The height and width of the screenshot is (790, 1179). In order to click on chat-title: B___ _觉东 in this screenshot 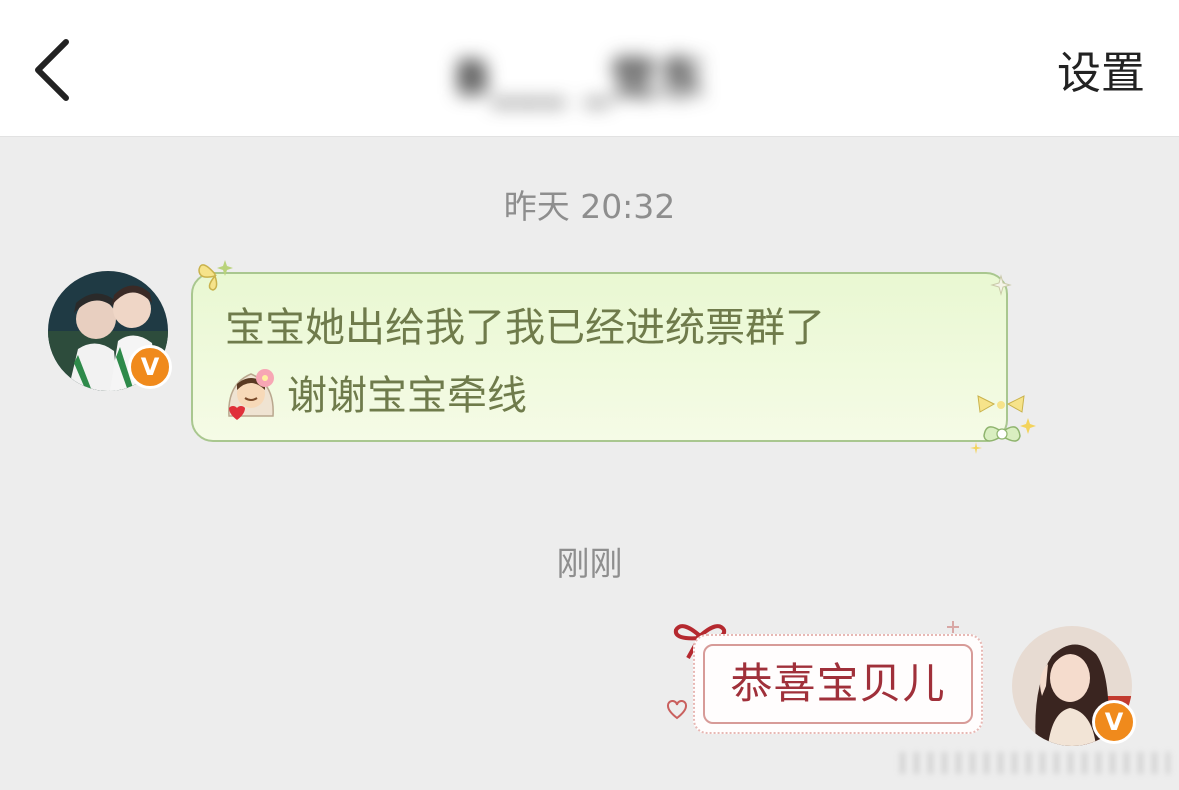, I will do `click(581, 78)`.